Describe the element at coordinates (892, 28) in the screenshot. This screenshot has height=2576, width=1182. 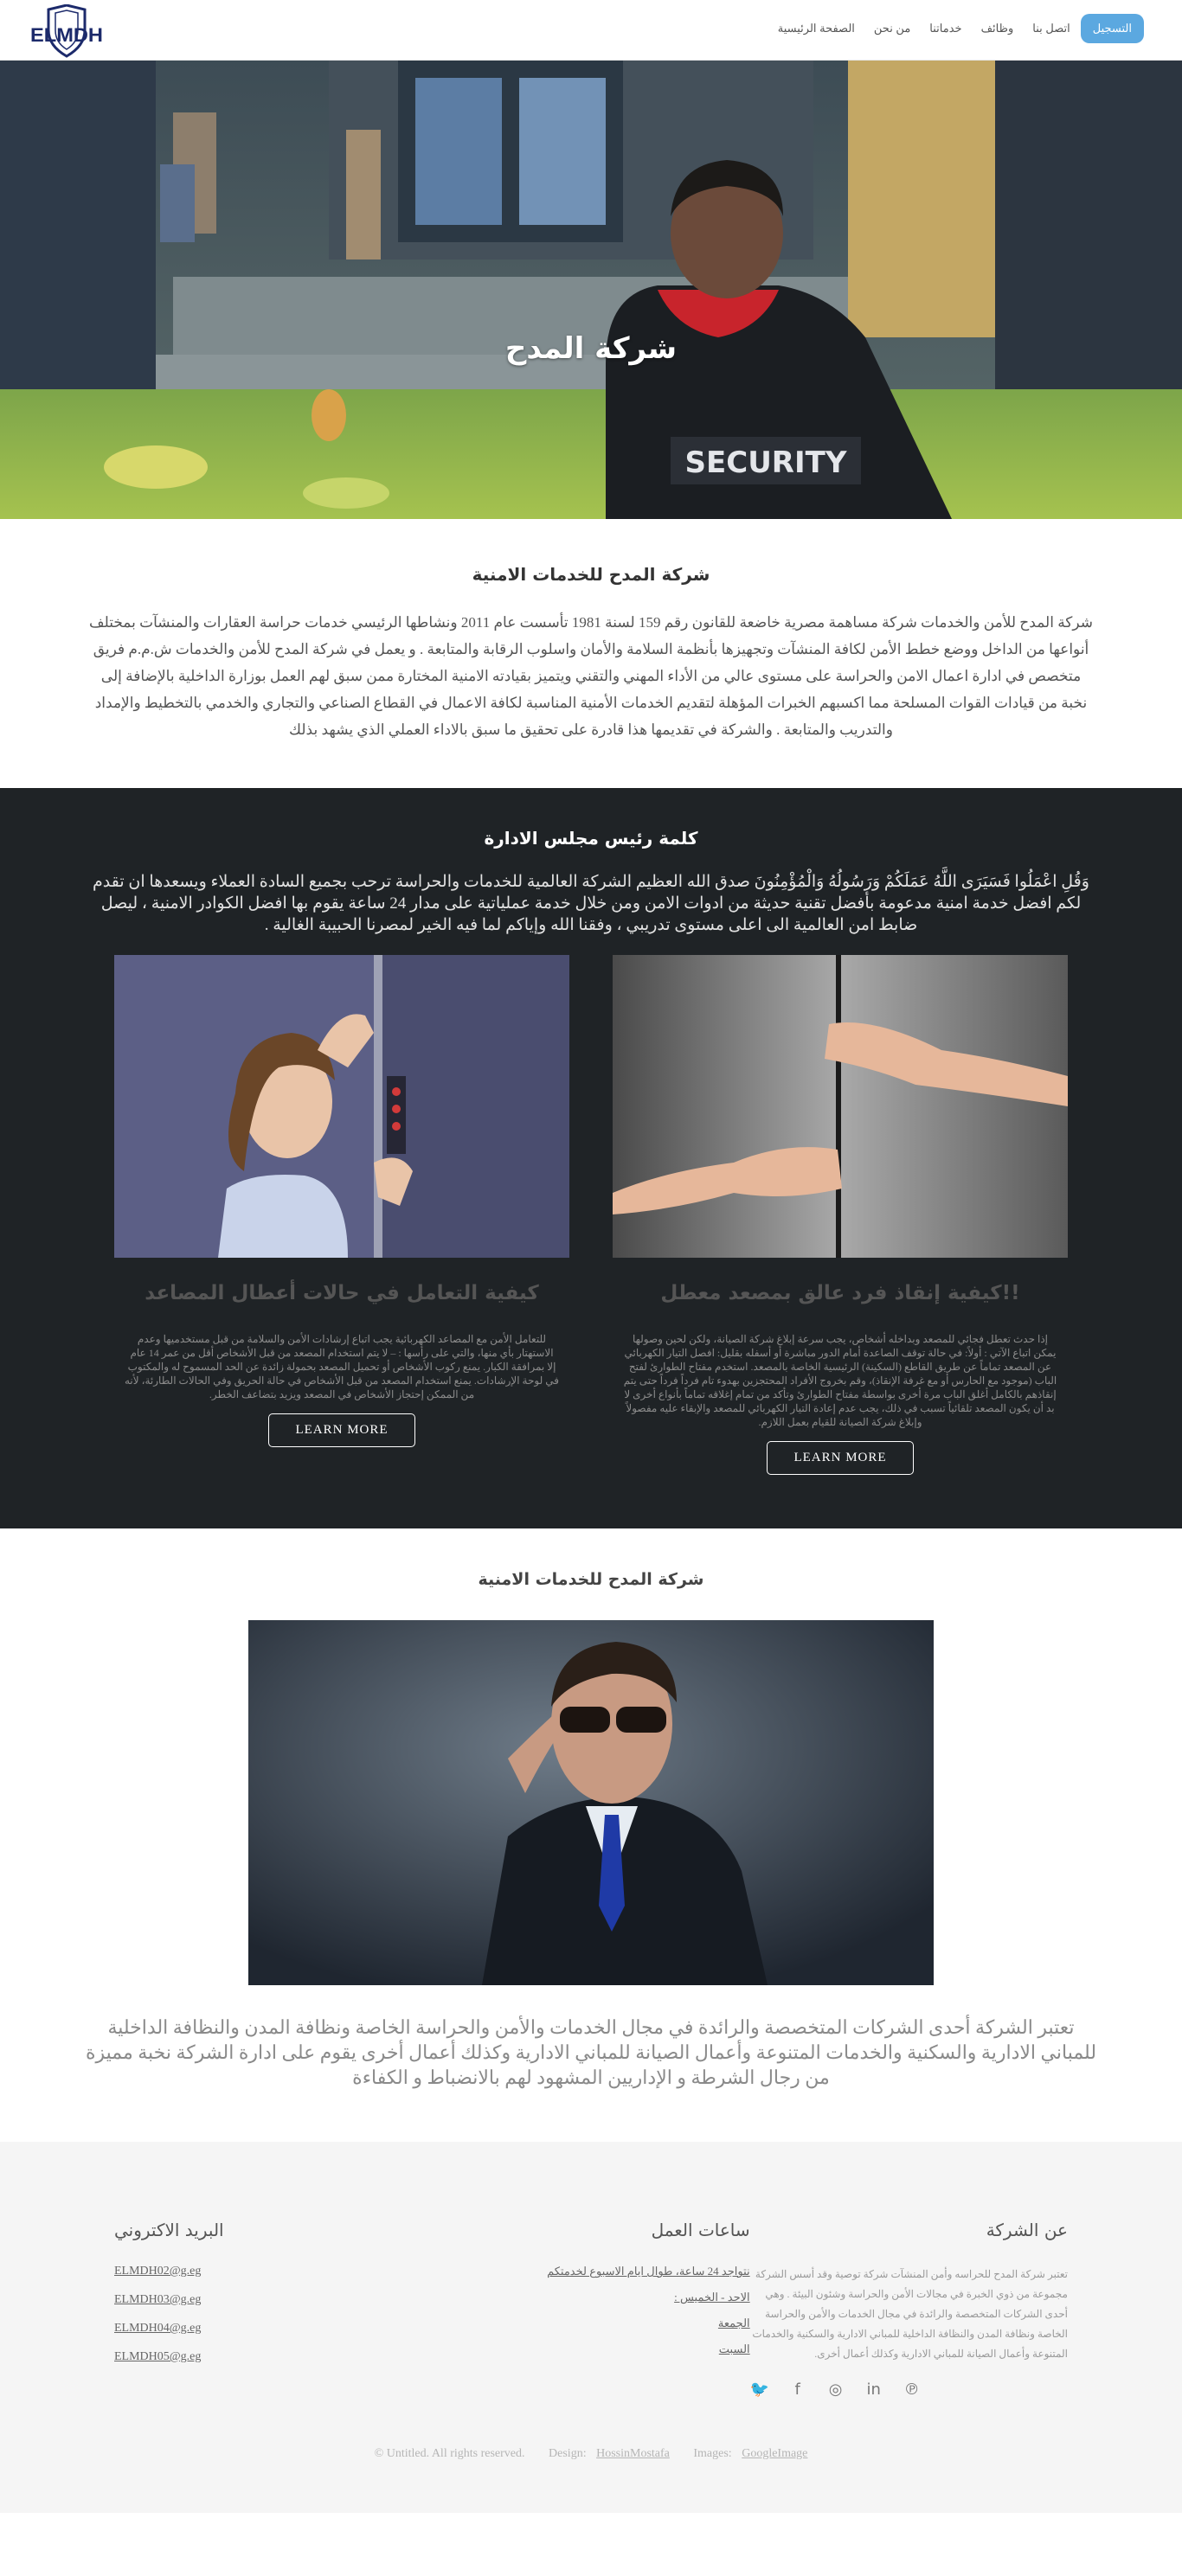
I see `nav-about: من نحن` at that location.